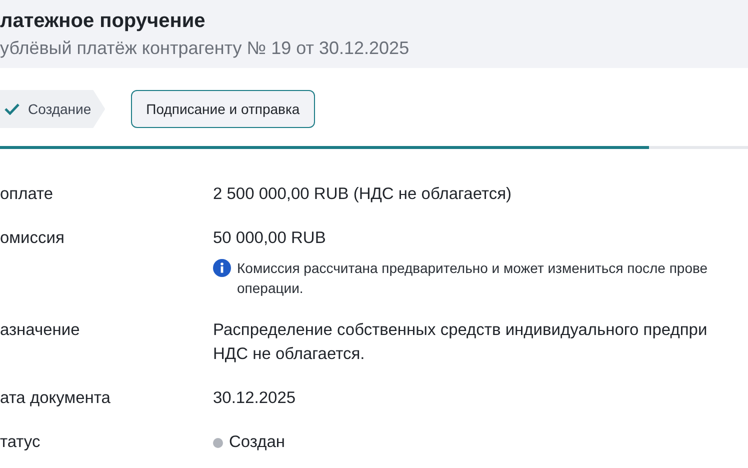  Describe the element at coordinates (255, 398) in the screenshot. I see `field-value: 30.12.2025` at that location.